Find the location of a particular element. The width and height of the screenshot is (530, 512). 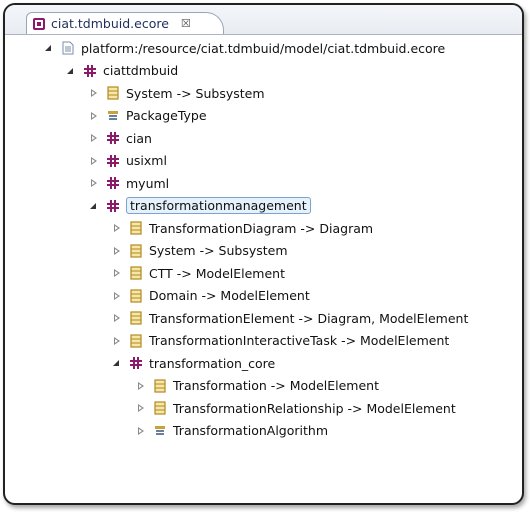

tree-item-label: ciattdmbuid is located at coordinates (141, 70).